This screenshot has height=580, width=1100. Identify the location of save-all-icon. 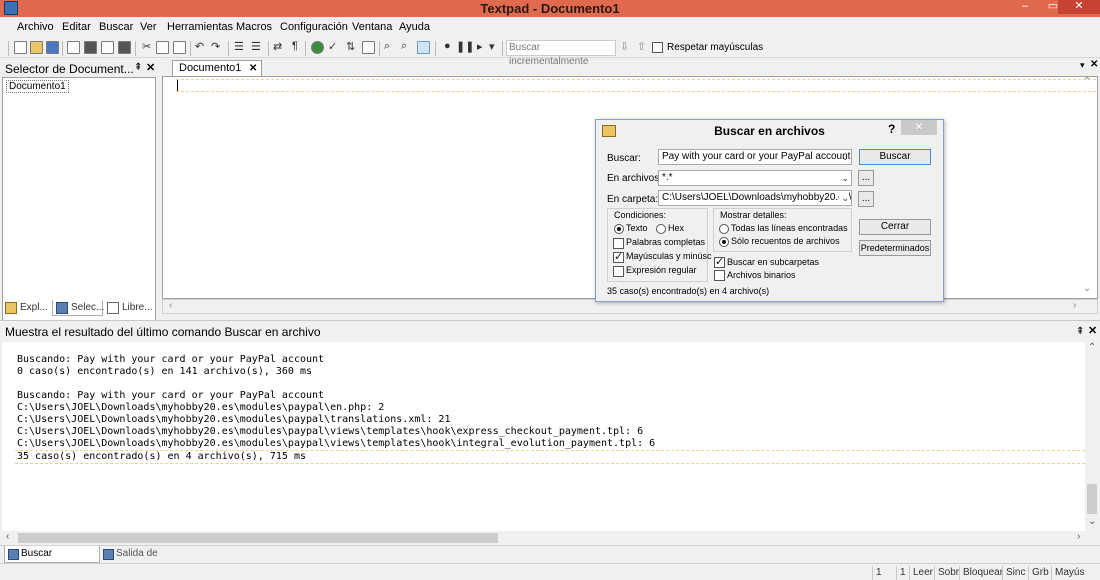
(73, 47).